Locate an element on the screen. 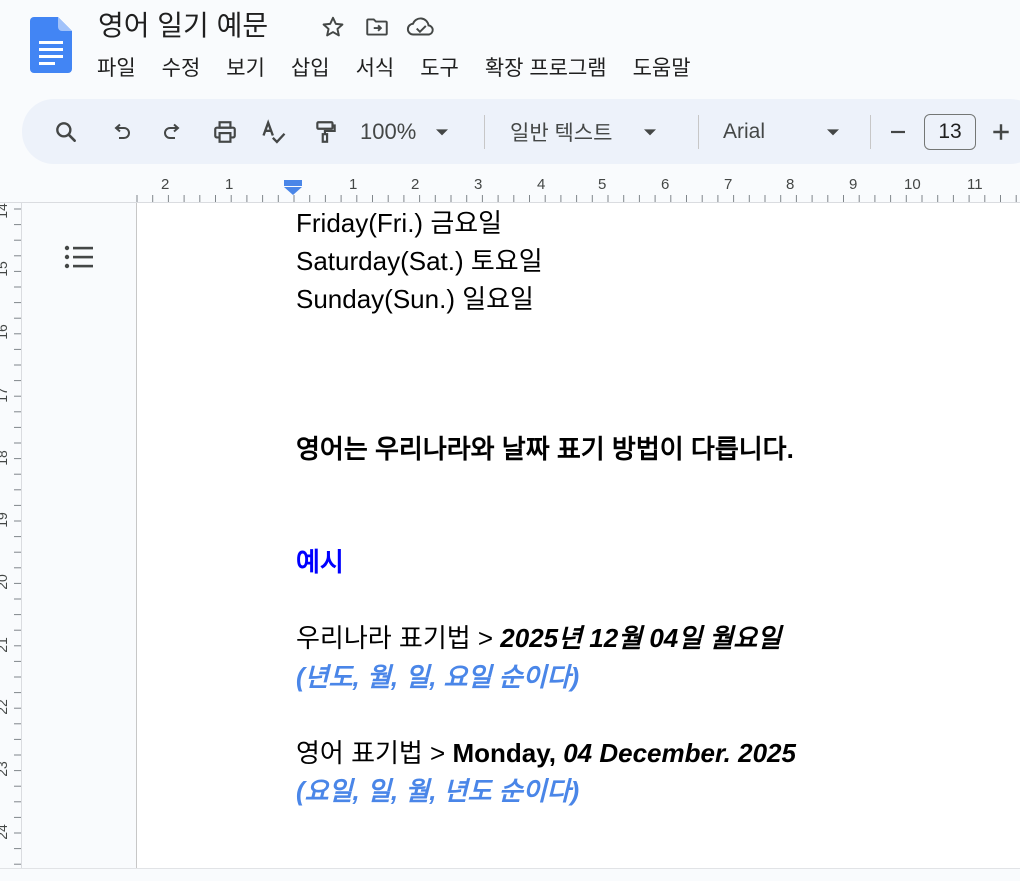 This screenshot has width=1020, height=881. doc-english-format-line: 영어 표기법 > Monday, 04 December. 2025 is located at coordinates (546, 753).